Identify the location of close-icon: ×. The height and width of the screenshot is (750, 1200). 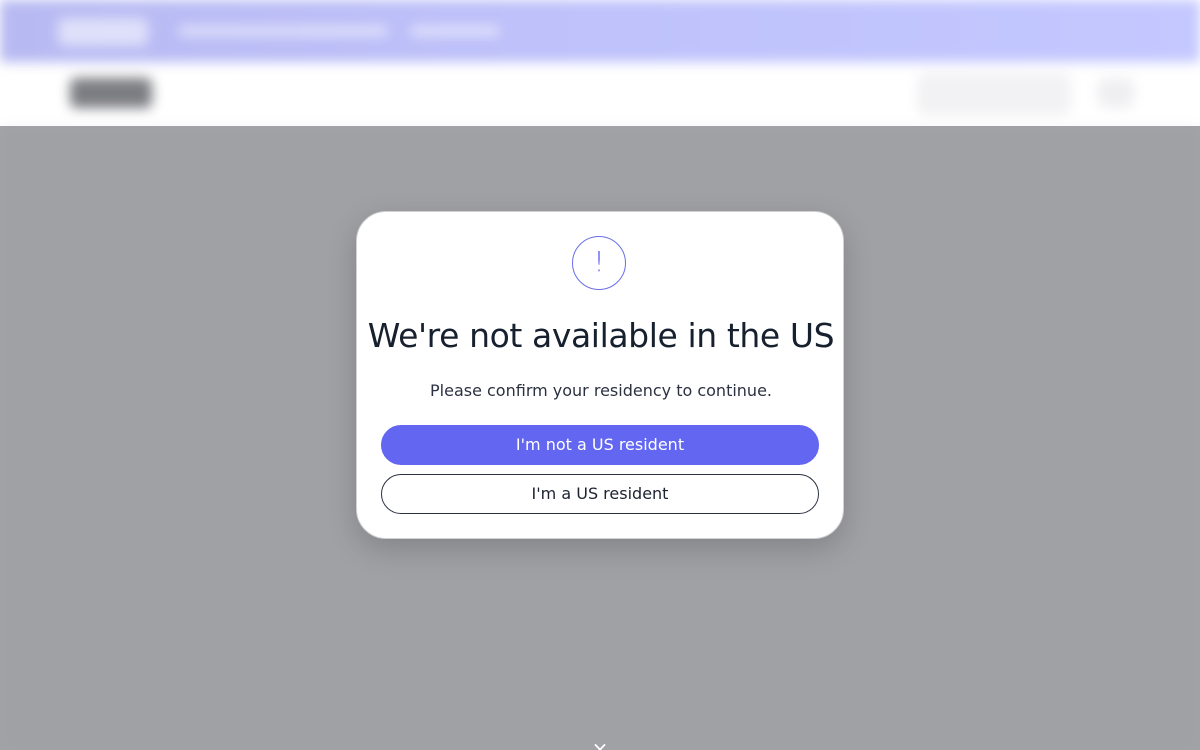
(600, 744).